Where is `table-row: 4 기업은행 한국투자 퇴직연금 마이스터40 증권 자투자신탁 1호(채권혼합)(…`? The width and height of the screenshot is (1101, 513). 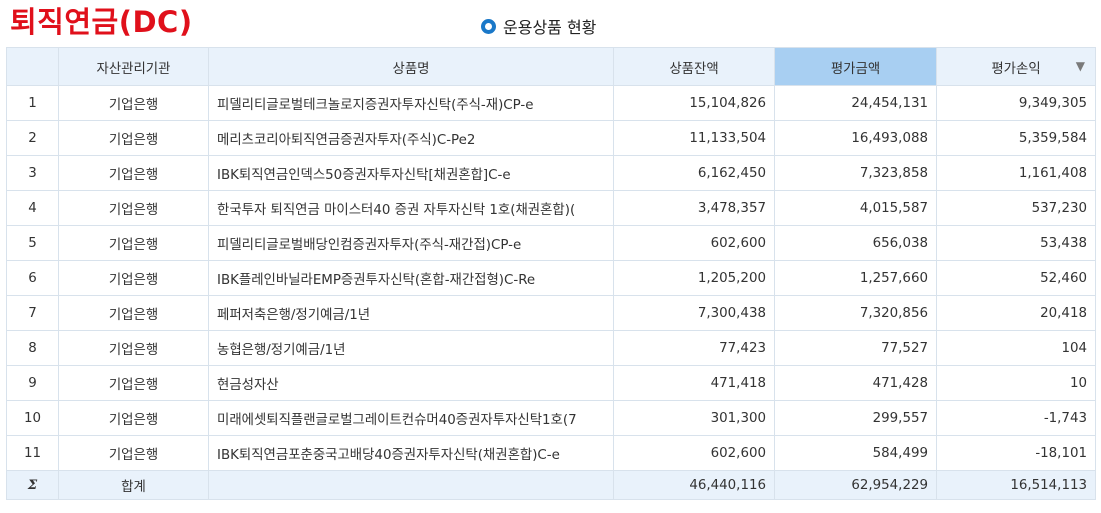
table-row: 4 기업은행 한국투자 퇴직연금 마이스터40 증권 자투자신탁 1호(채권혼합)(… is located at coordinates (551, 208).